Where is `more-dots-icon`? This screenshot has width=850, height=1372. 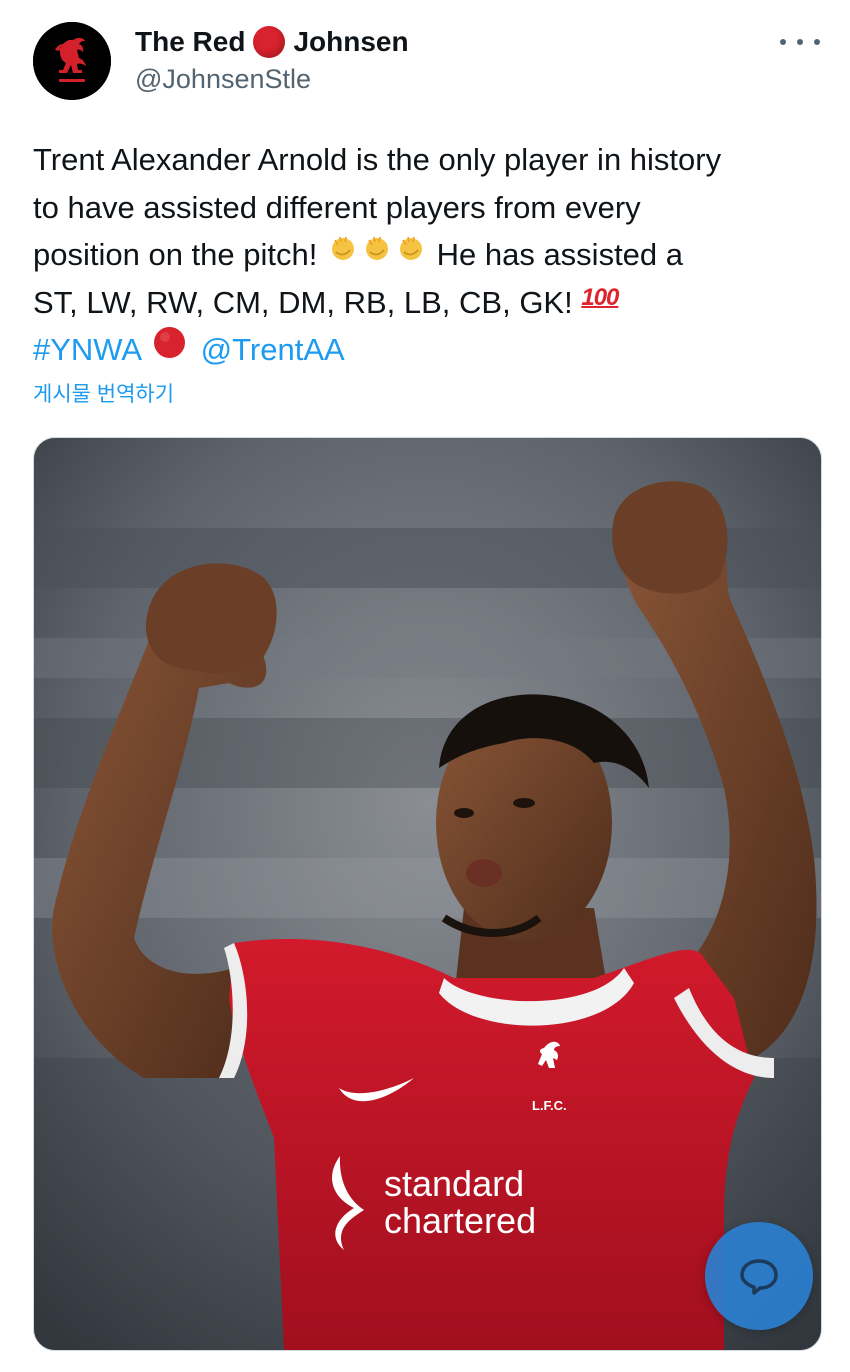 more-dots-icon is located at coordinates (783, 42).